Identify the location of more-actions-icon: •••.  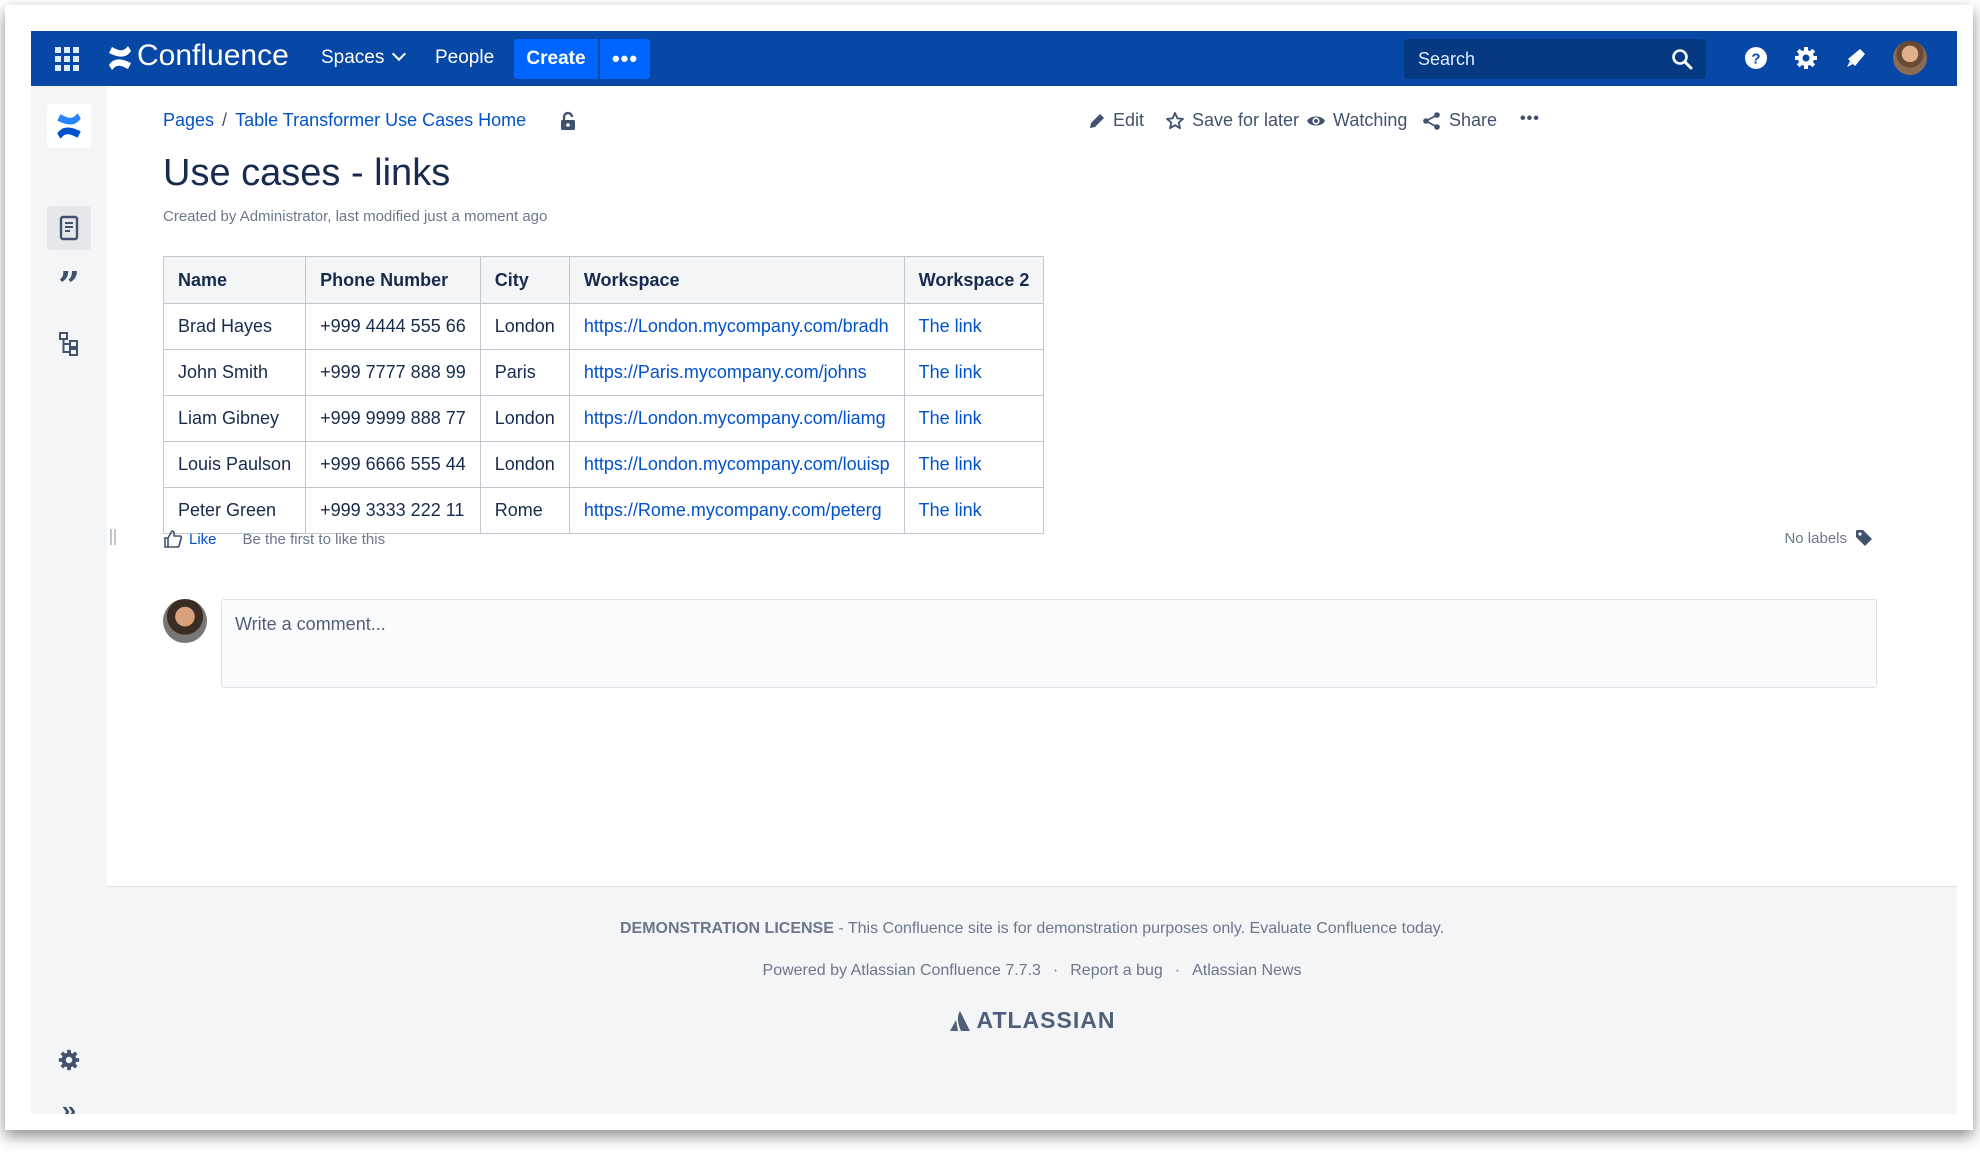
(1530, 118).